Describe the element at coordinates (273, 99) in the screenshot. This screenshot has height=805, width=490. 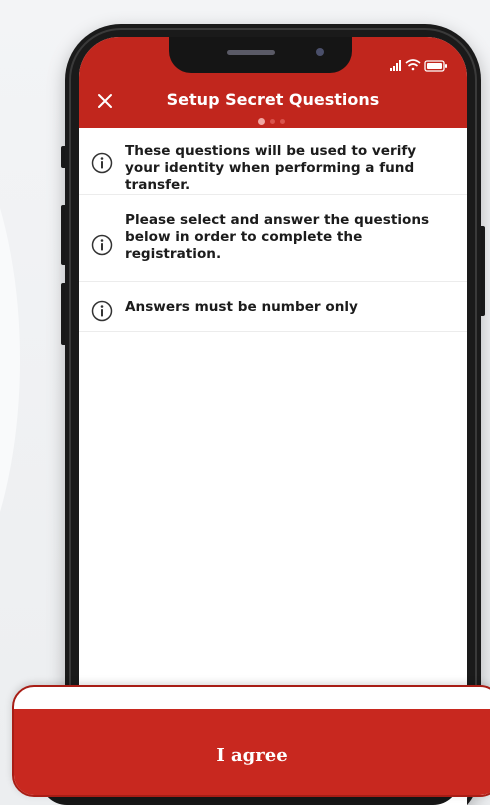
I see `page-title: Setup Secret Questions` at that location.